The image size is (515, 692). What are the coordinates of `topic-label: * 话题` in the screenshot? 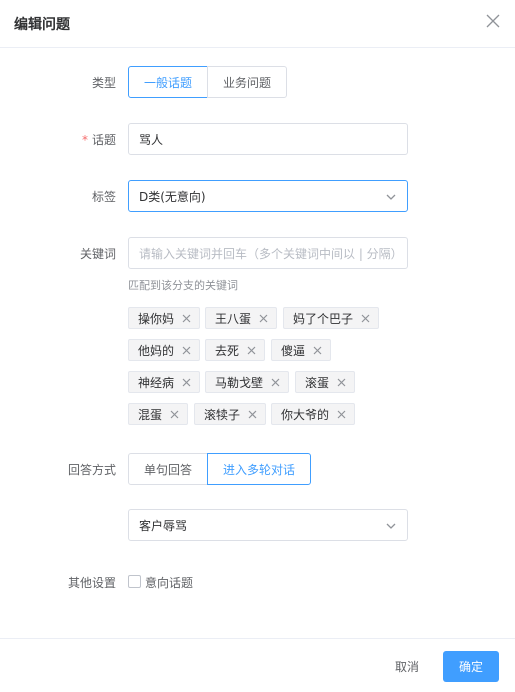 It's located at (99, 139).